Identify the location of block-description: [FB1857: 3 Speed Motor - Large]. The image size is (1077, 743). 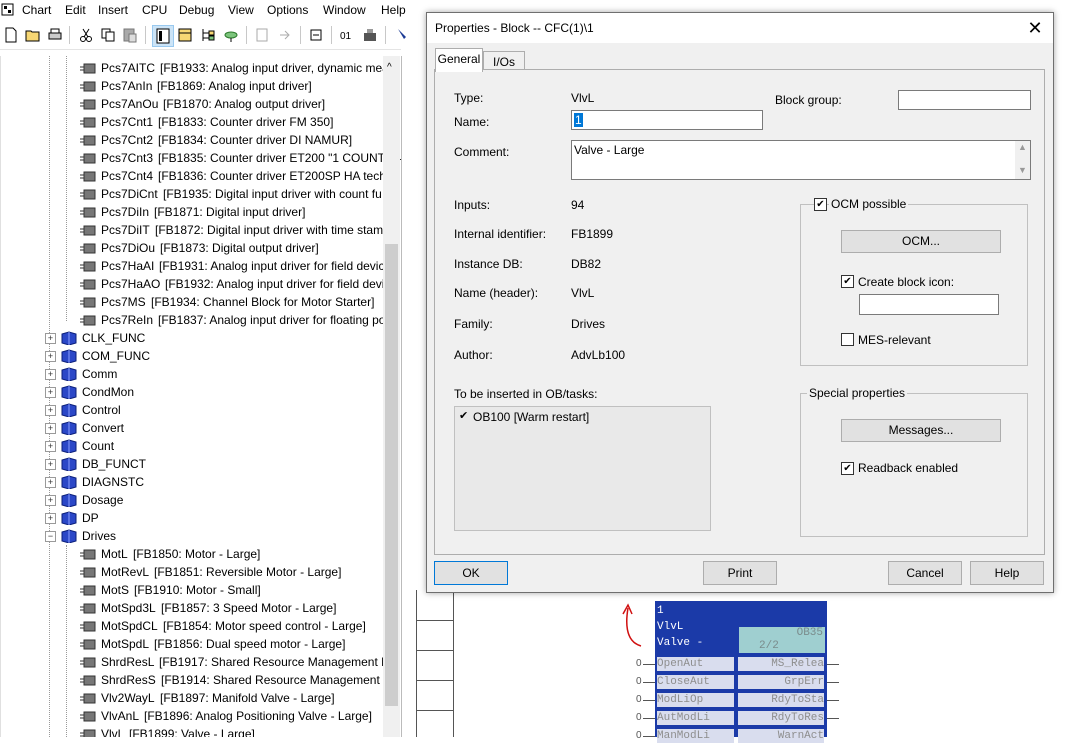
(249, 608).